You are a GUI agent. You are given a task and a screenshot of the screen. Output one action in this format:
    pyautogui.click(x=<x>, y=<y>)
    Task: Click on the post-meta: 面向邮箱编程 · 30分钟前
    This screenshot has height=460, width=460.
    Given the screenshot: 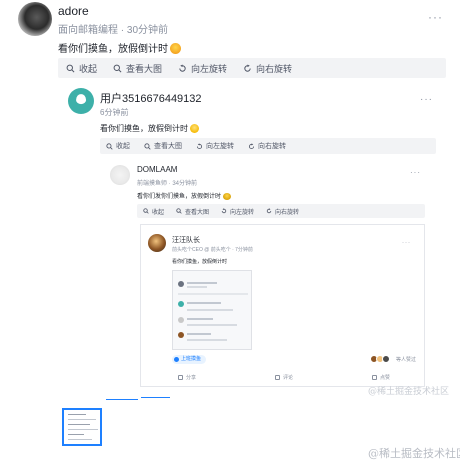 What is the action you would take?
    pyautogui.click(x=113, y=30)
    